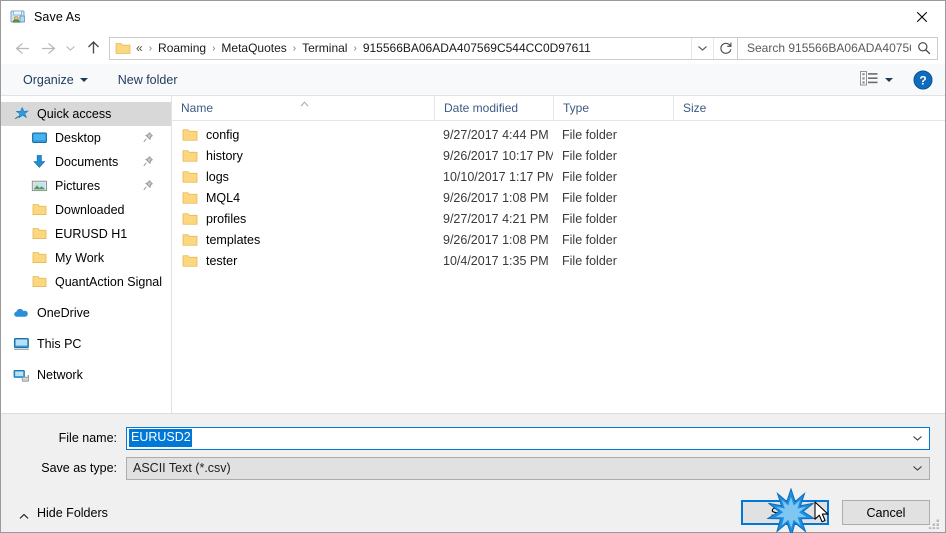 This screenshot has height=533, width=946. I want to click on sidebar-item-label: Network, so click(60, 375).